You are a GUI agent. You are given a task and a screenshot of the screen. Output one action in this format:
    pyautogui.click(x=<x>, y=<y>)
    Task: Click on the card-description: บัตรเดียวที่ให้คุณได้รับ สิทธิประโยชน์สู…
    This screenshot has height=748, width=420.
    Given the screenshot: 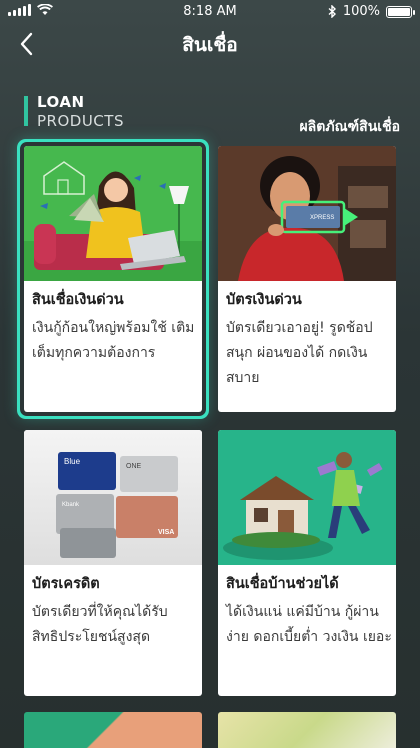 What is the action you would take?
    pyautogui.click(x=100, y=624)
    